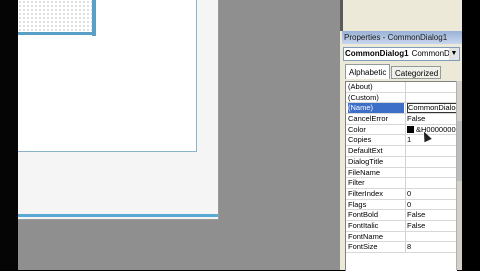  I want to click on form-border-bottom, so click(57, 33).